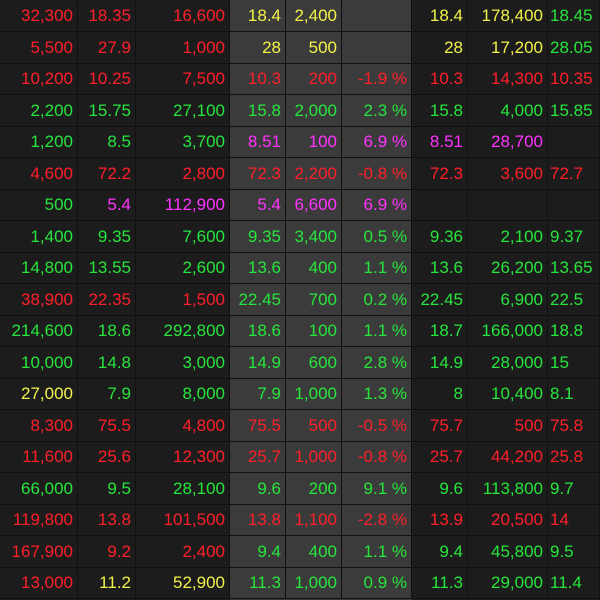  I want to click on table-cell: 27.9, so click(107, 47).